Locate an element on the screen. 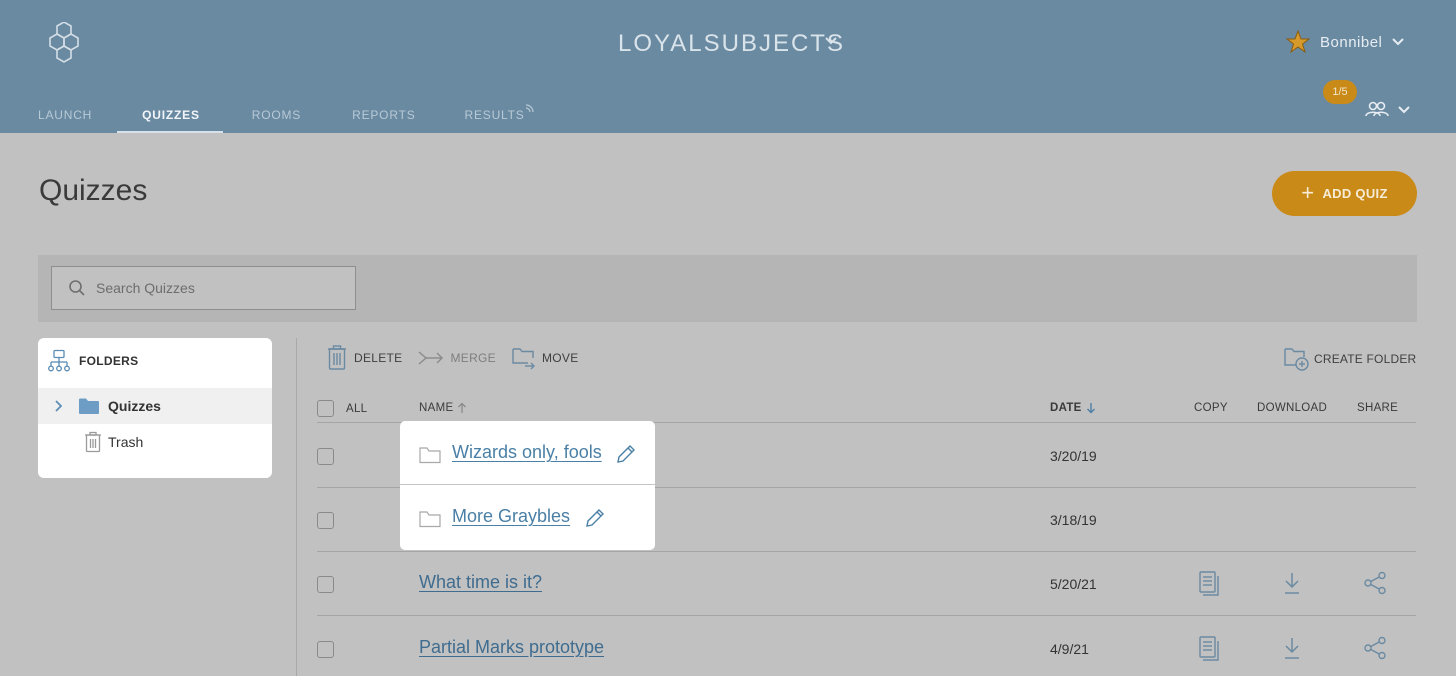 This screenshot has height=676, width=1456. share-column-header: SHARE is located at coordinates (1378, 408).